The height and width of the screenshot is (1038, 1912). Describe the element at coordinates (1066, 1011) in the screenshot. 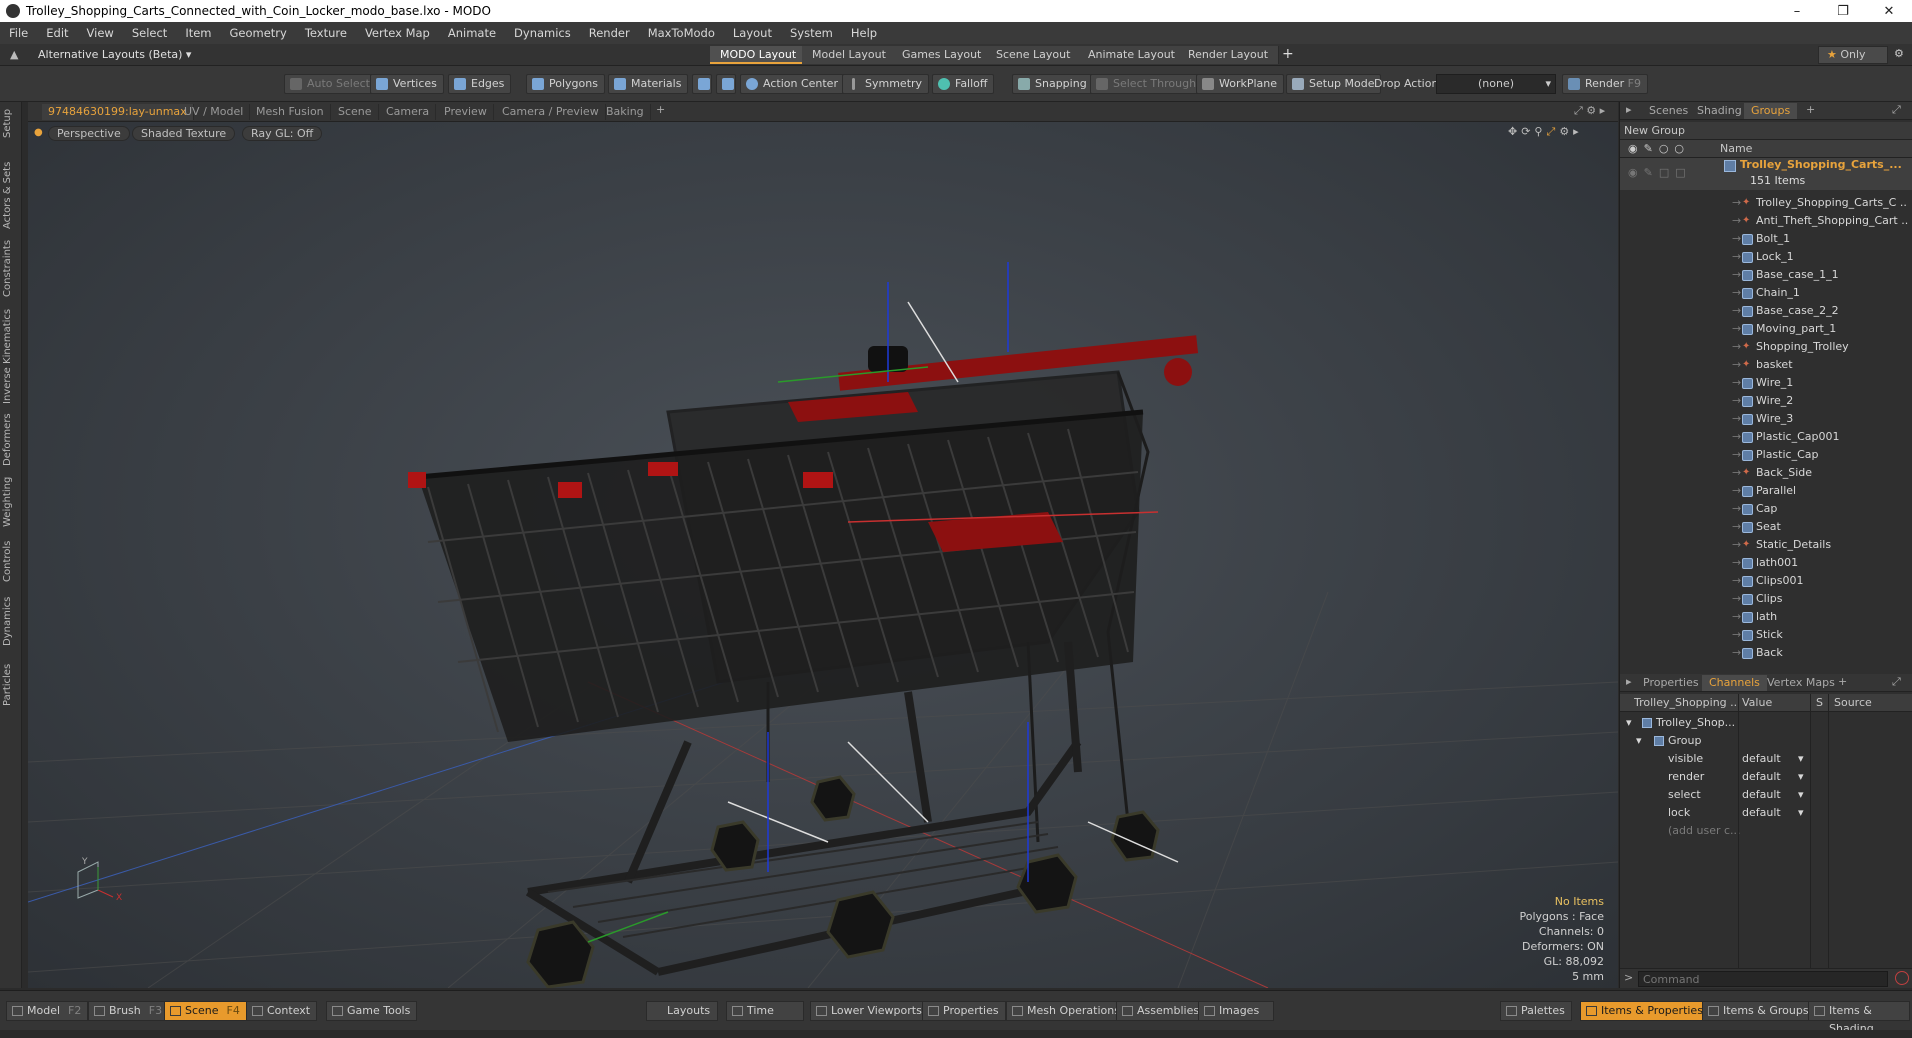

I see `mesh-operations-button: Mesh Operations` at that location.